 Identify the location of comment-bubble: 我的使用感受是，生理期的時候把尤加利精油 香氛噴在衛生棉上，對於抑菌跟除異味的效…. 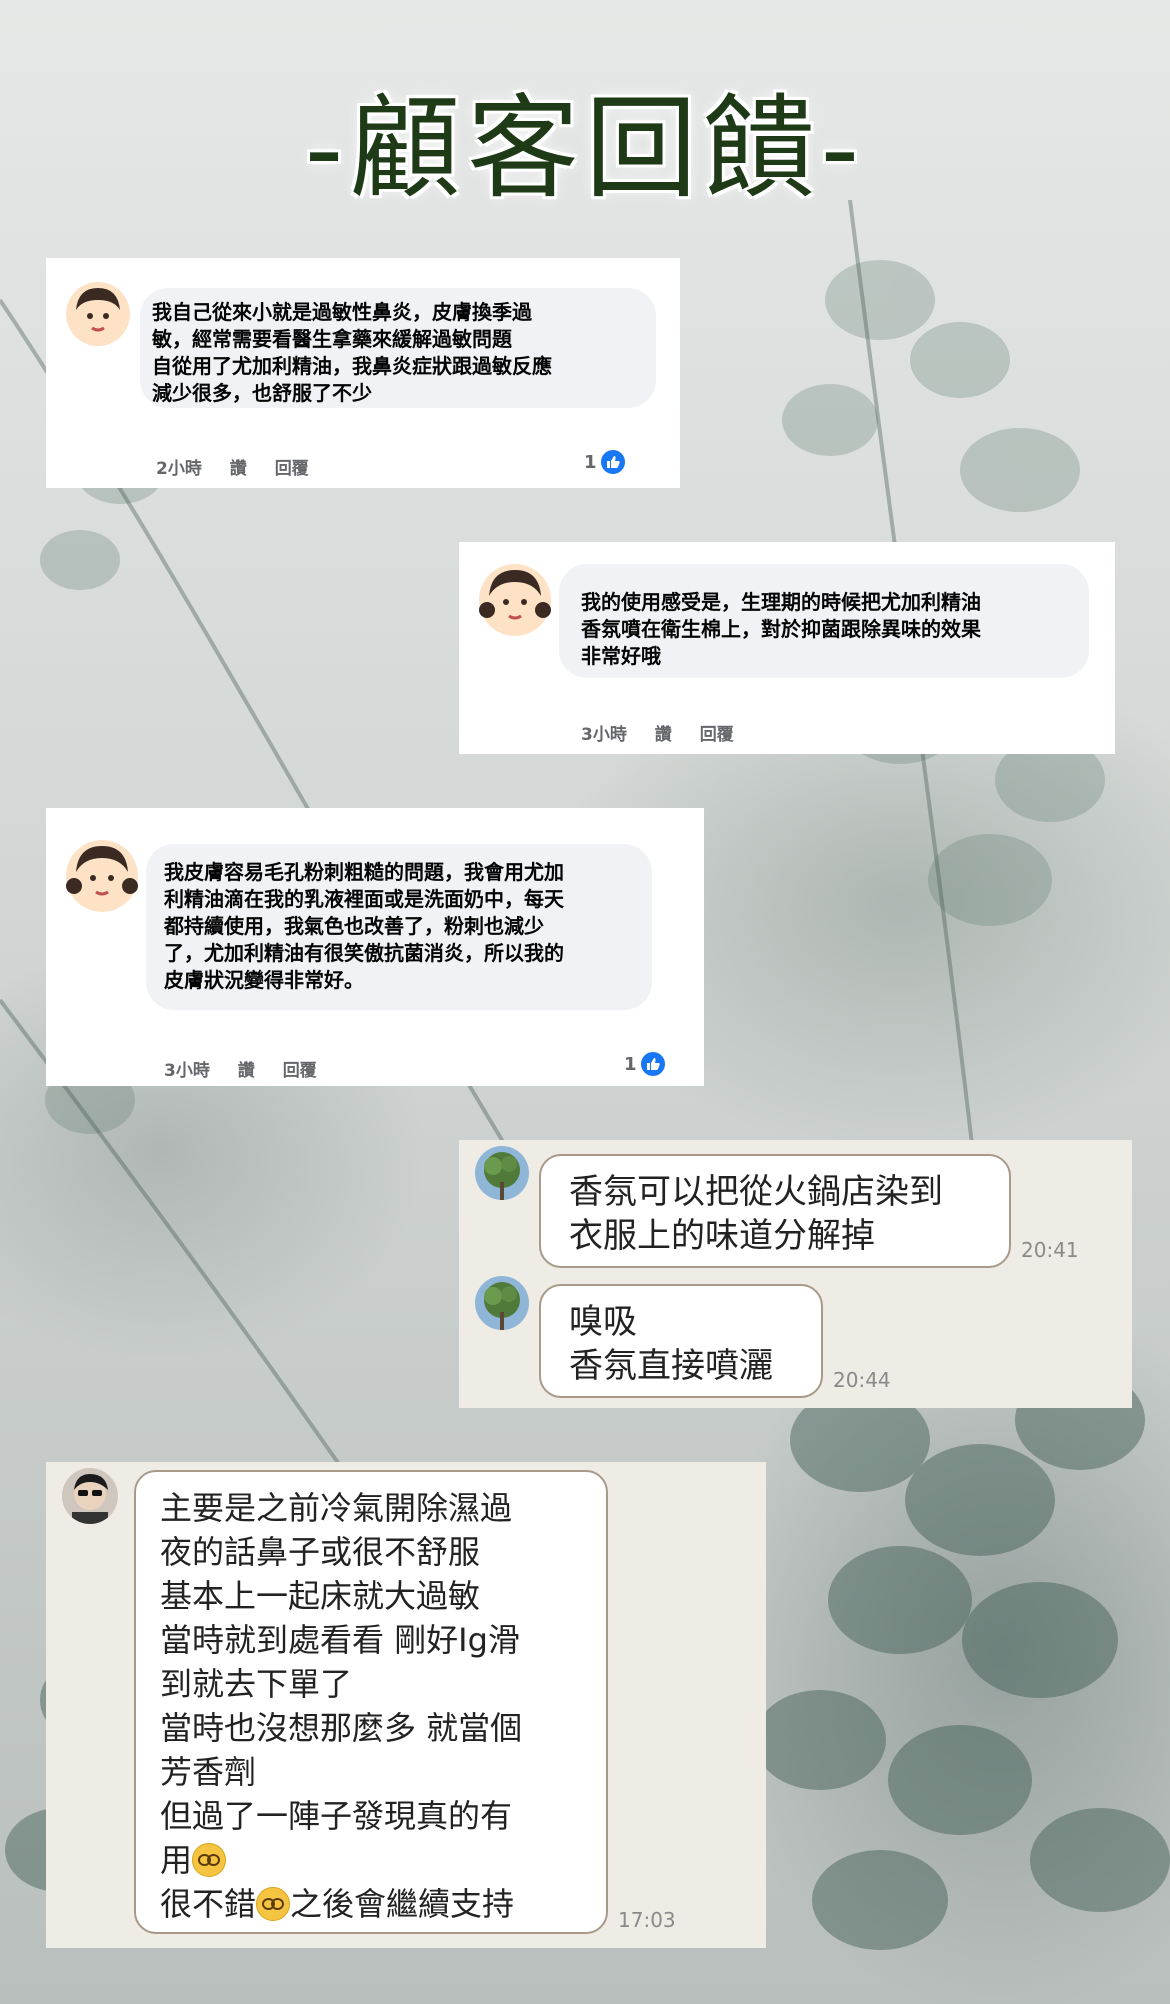
(824, 621).